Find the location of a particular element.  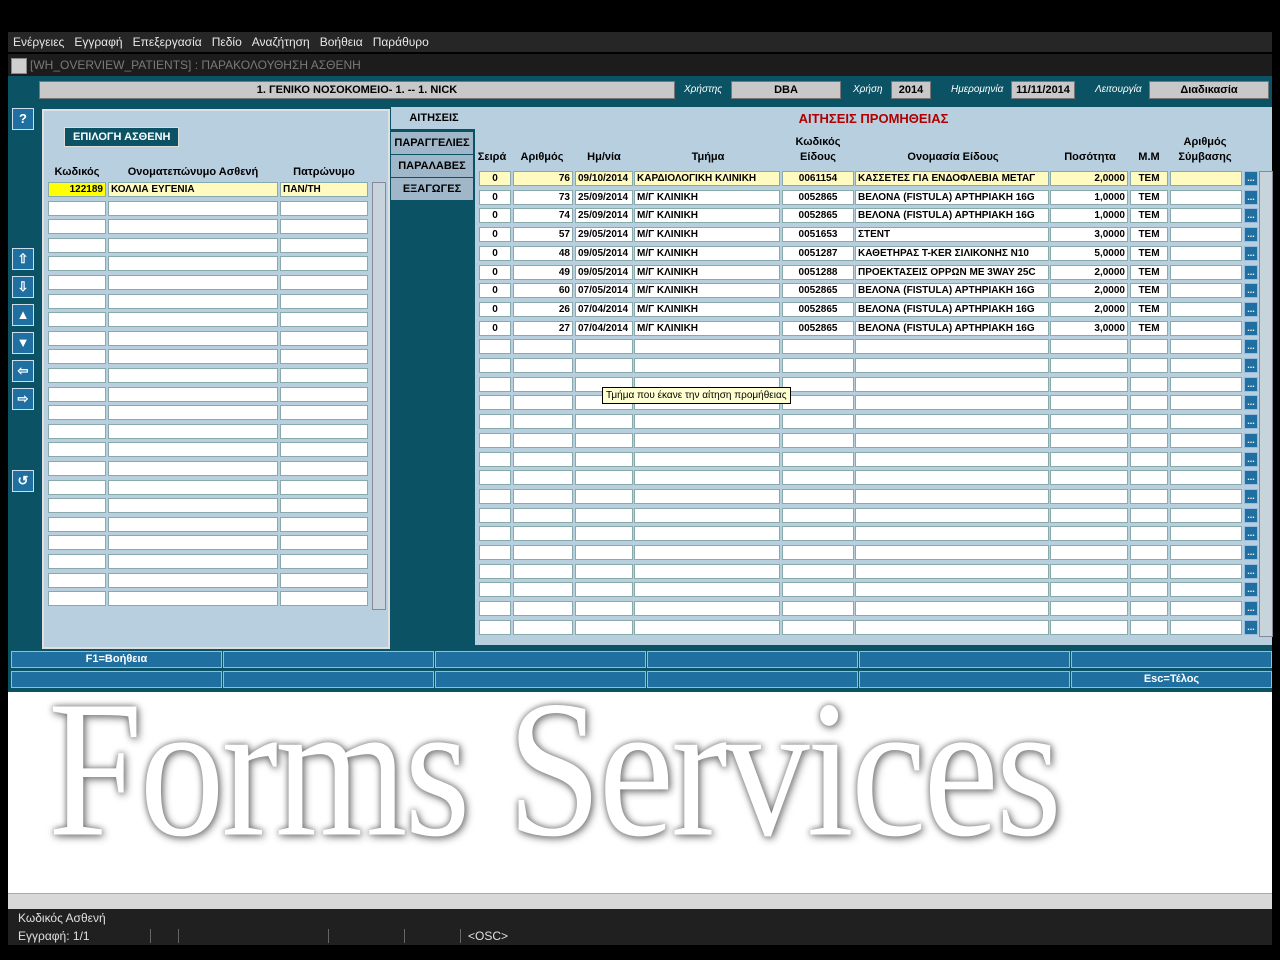

request-cell-date: 07/05/2014 is located at coordinates (604, 291).